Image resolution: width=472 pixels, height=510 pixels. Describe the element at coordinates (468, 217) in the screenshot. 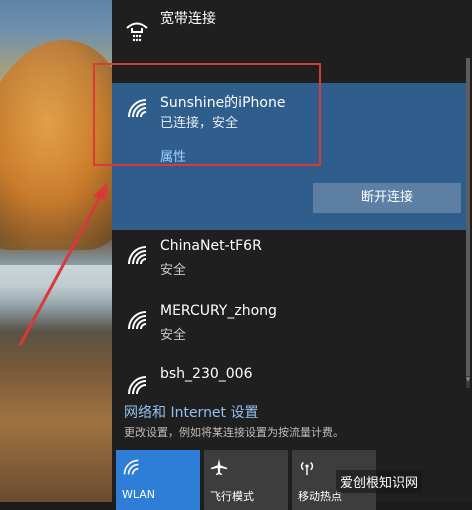

I see `scrollbar-thumb` at that location.